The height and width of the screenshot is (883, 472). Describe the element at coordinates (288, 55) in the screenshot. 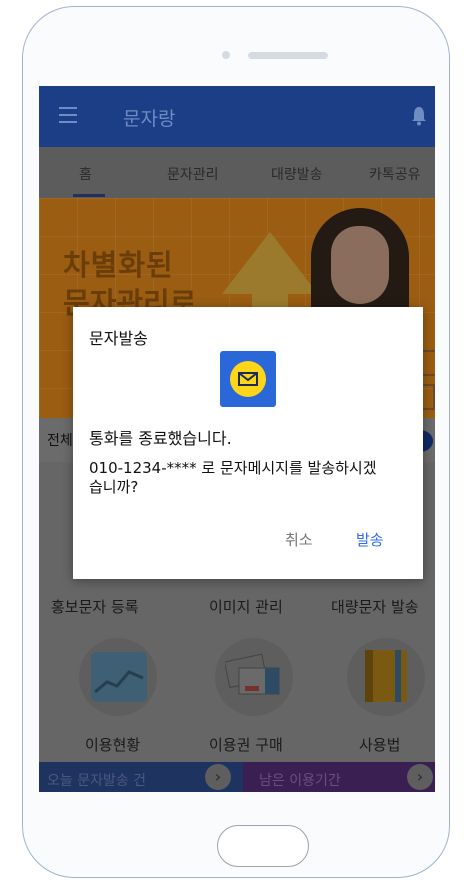

I see `speaker-grille` at that location.